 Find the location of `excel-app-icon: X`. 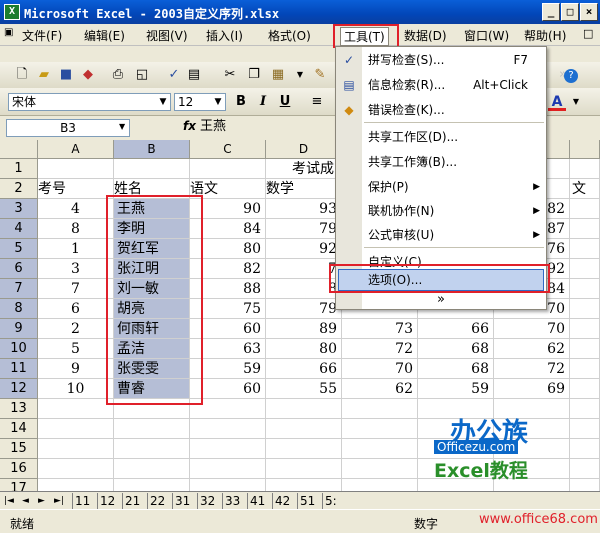

excel-app-icon: X is located at coordinates (12, 12).